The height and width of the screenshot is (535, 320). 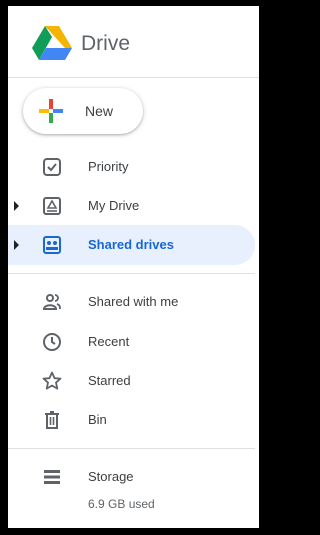 What do you see at coordinates (52, 342) in the screenshot?
I see `clock-icon` at bounding box center [52, 342].